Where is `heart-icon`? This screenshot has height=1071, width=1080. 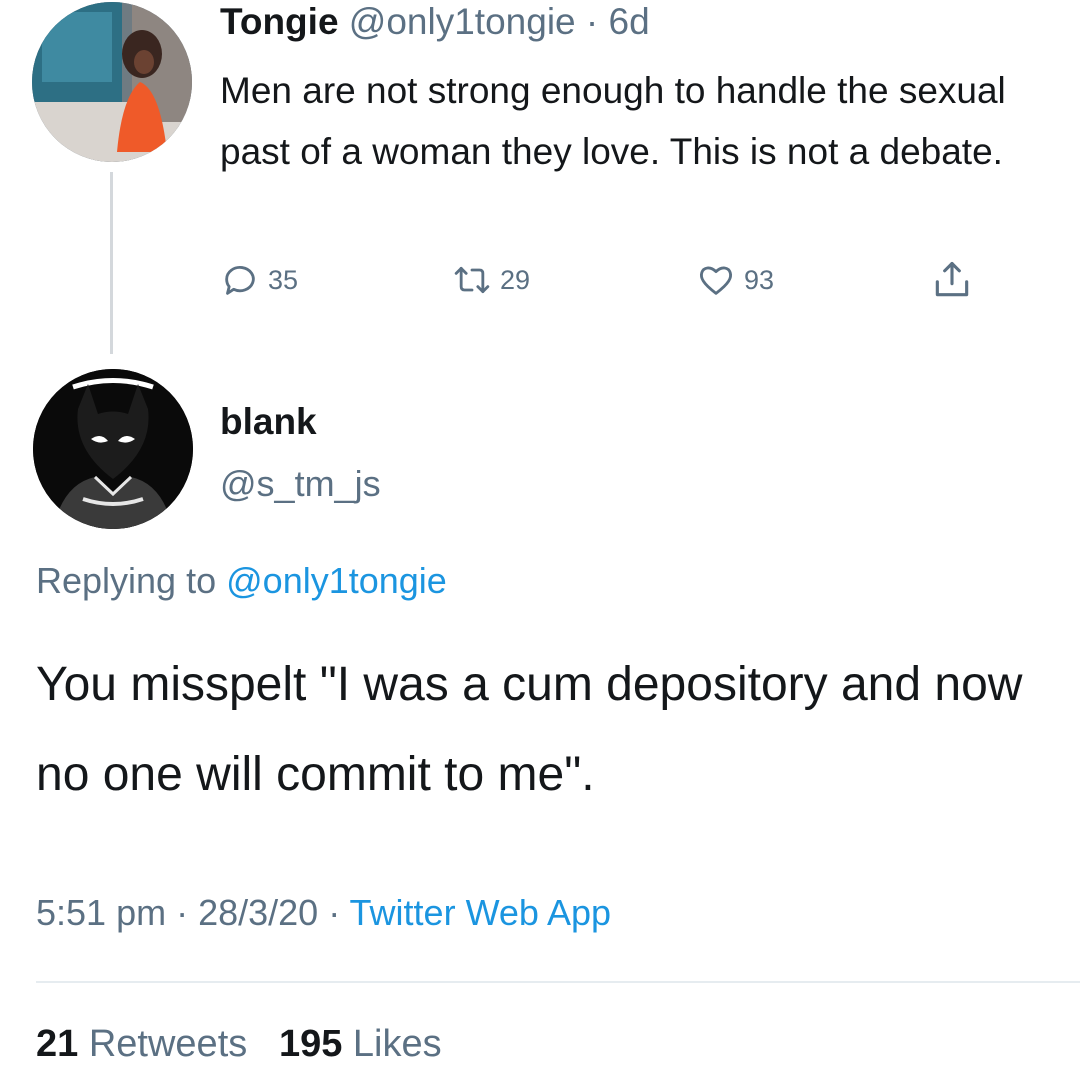
heart-icon is located at coordinates (716, 280).